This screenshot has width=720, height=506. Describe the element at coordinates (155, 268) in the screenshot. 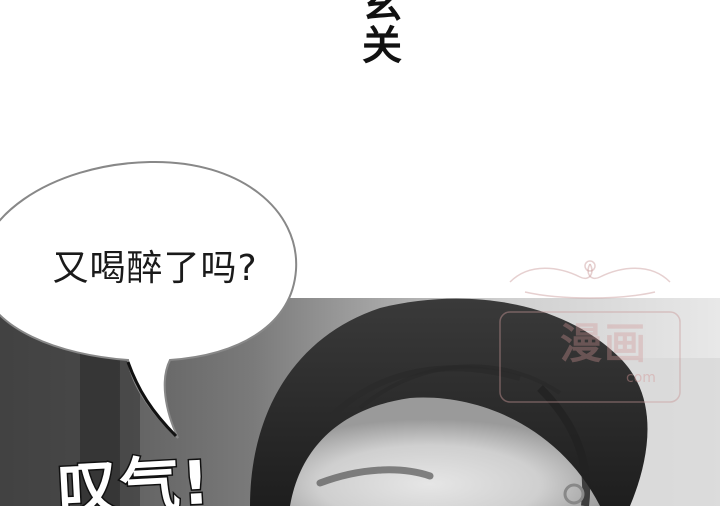

I see `speech-bubble-text: 又喝醉了吗?` at that location.